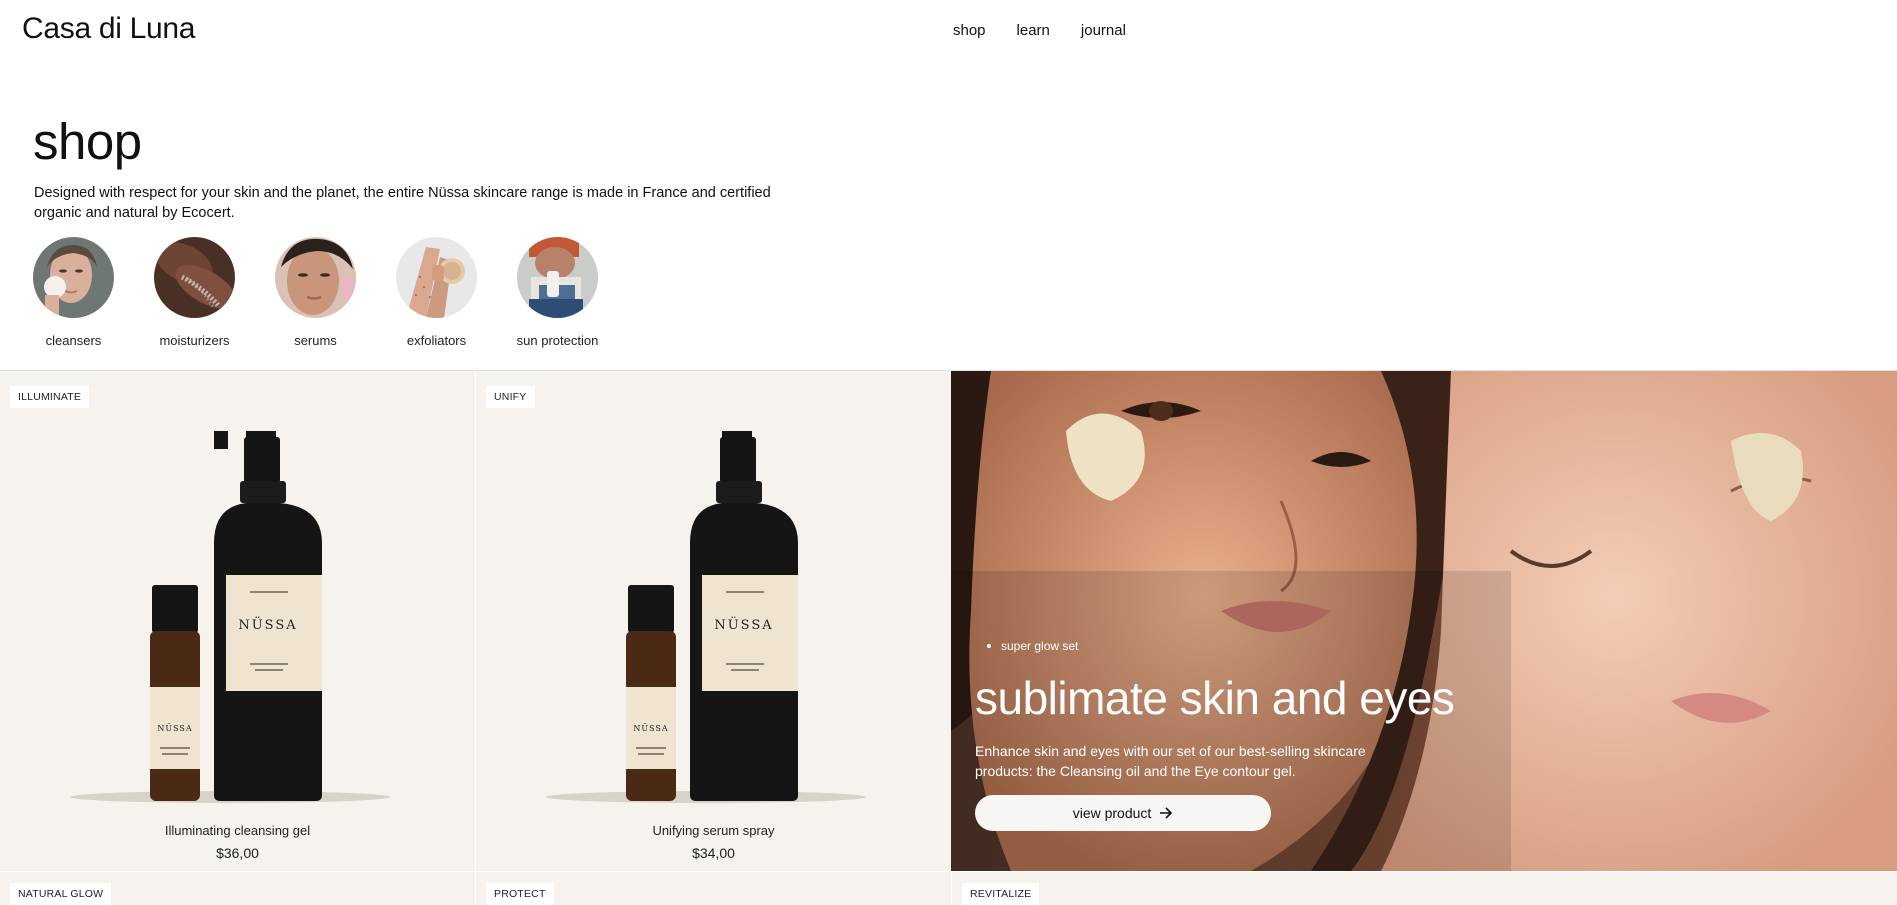 Image resolution: width=1897 pixels, height=905 pixels. Describe the element at coordinates (1166, 813) in the screenshot. I see `arrow-right-icon` at that location.